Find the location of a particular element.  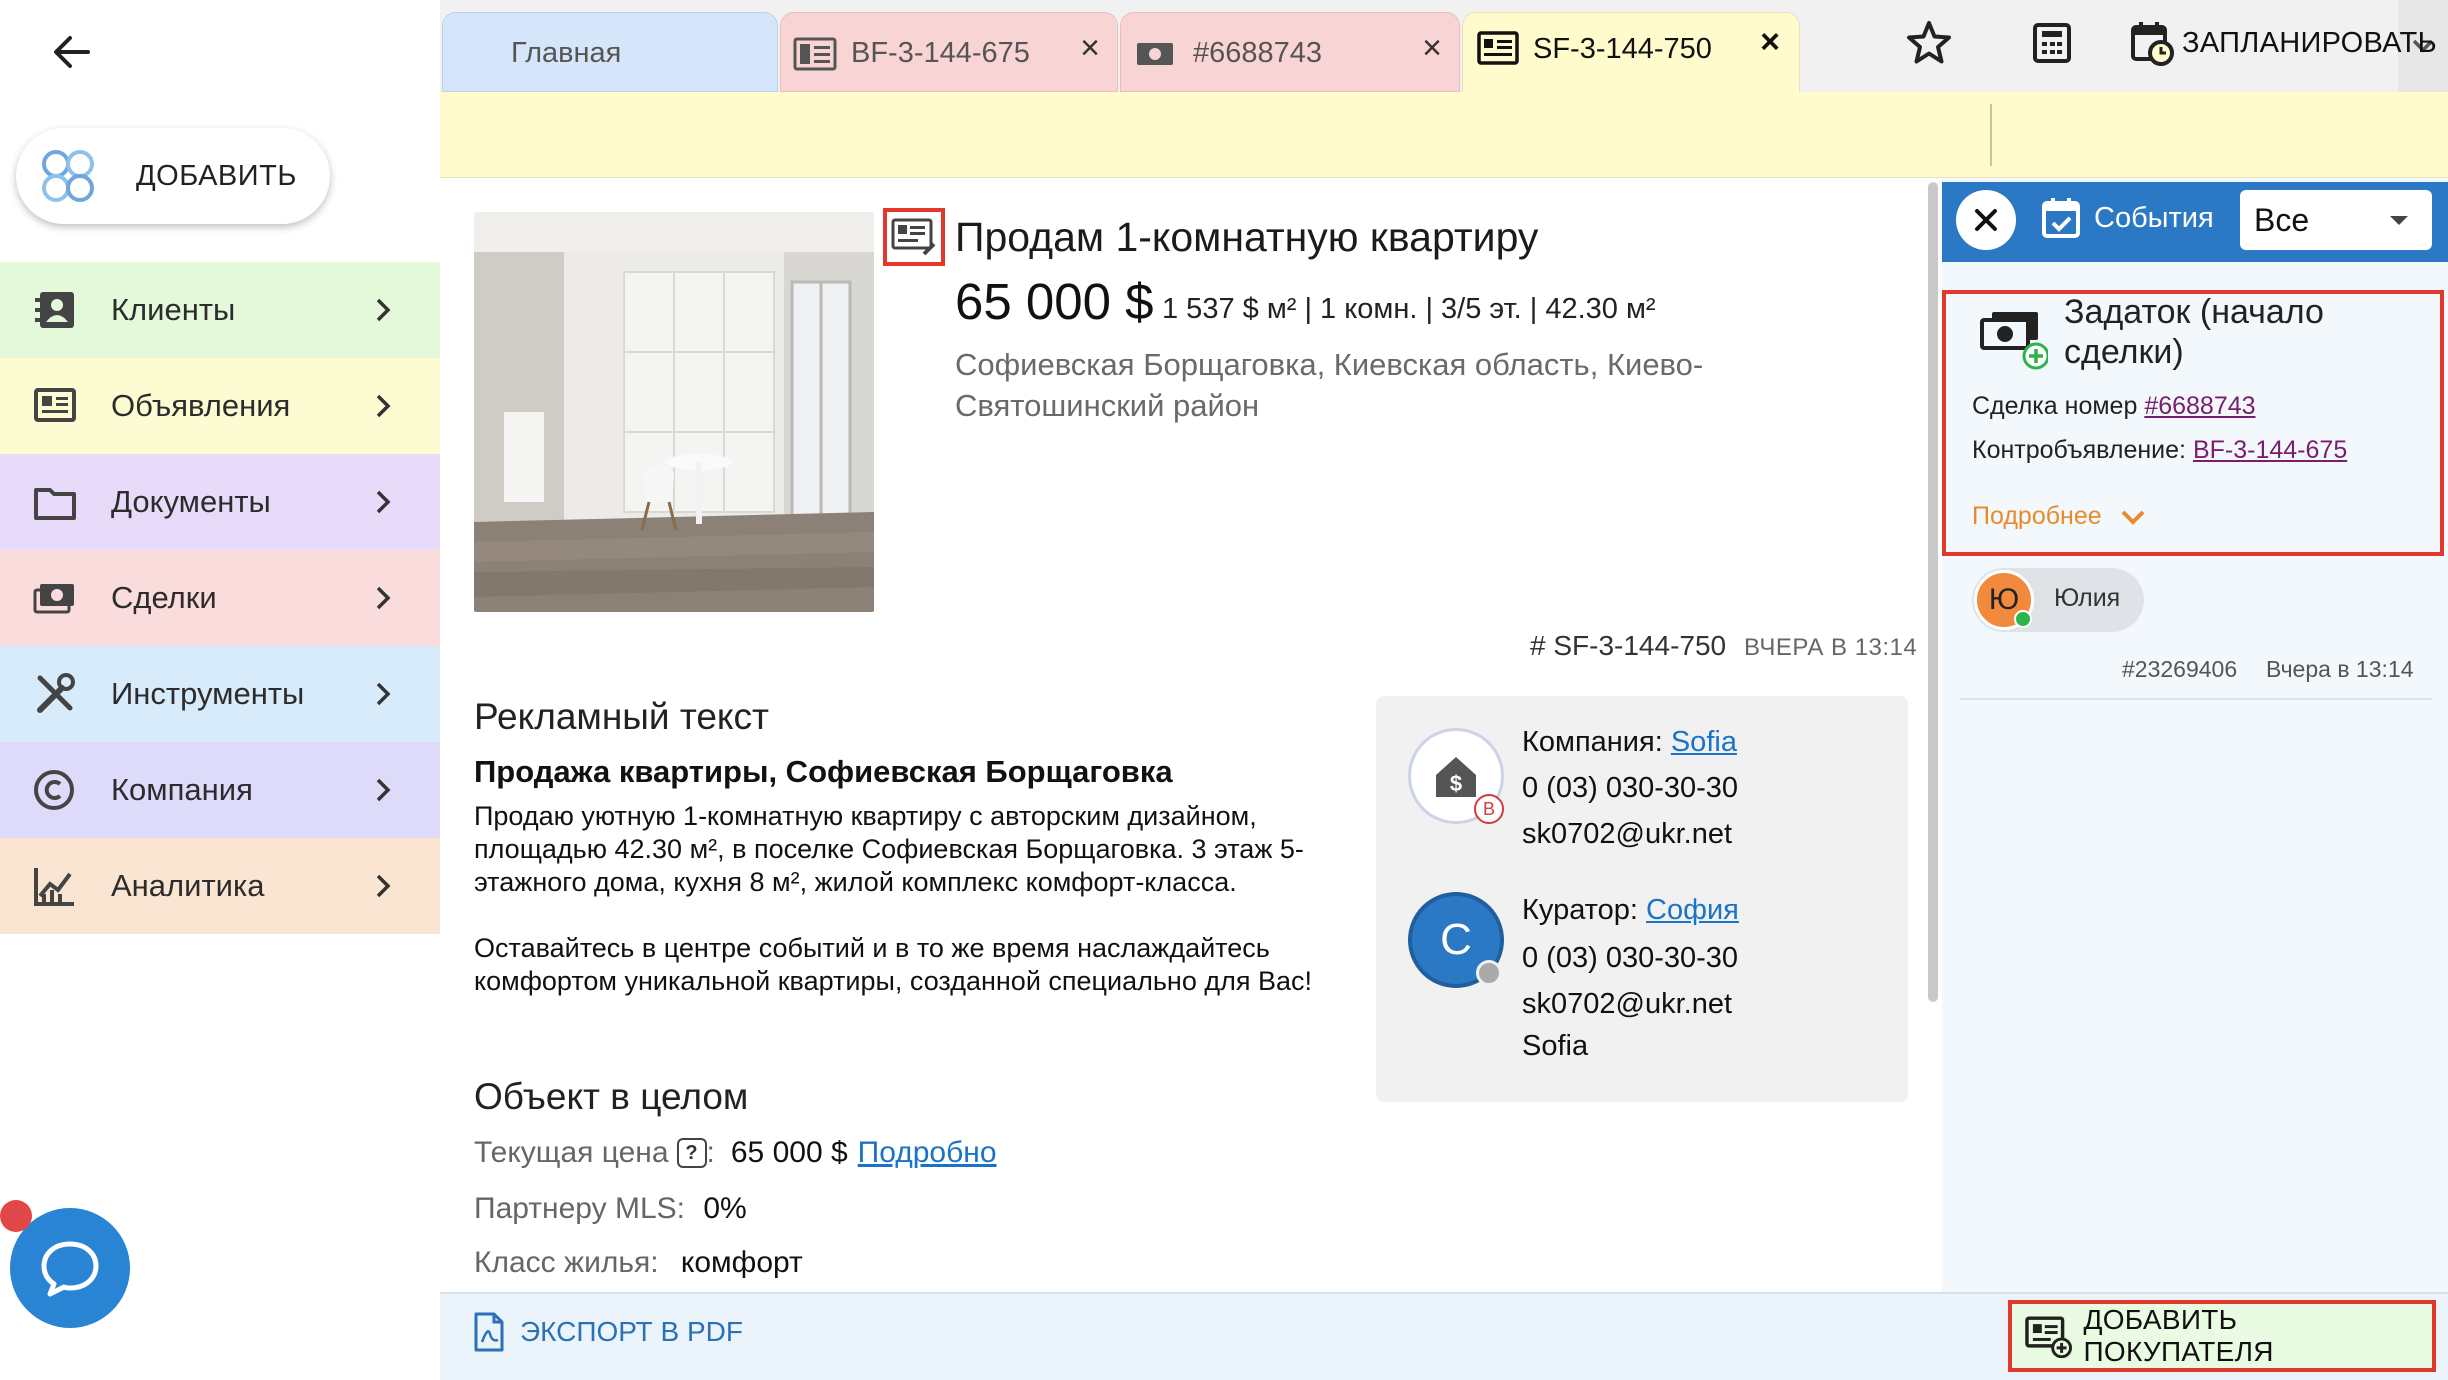

back-button is located at coordinates (72, 52).